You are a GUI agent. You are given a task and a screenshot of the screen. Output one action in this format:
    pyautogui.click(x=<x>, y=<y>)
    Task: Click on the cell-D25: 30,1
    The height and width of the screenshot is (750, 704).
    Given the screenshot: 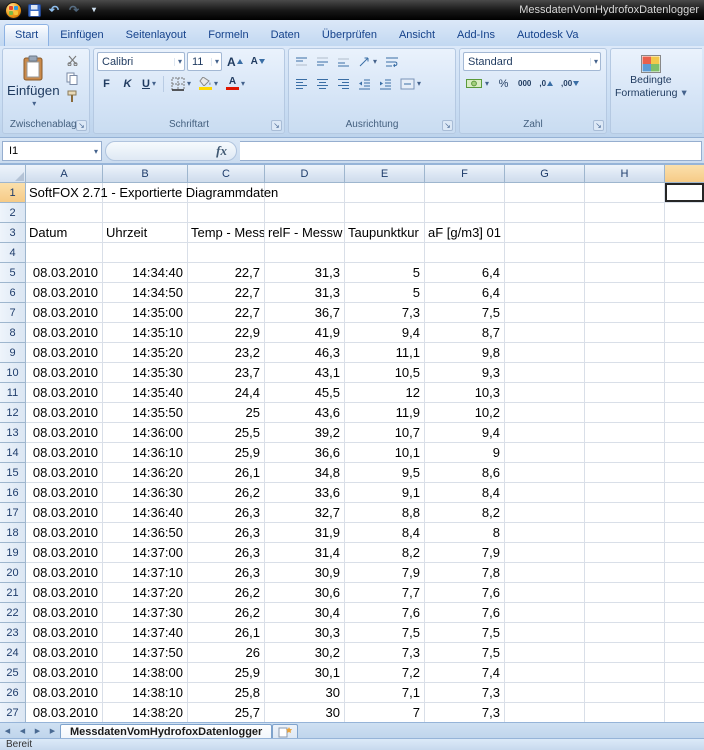 What is the action you would take?
    pyautogui.click(x=305, y=673)
    